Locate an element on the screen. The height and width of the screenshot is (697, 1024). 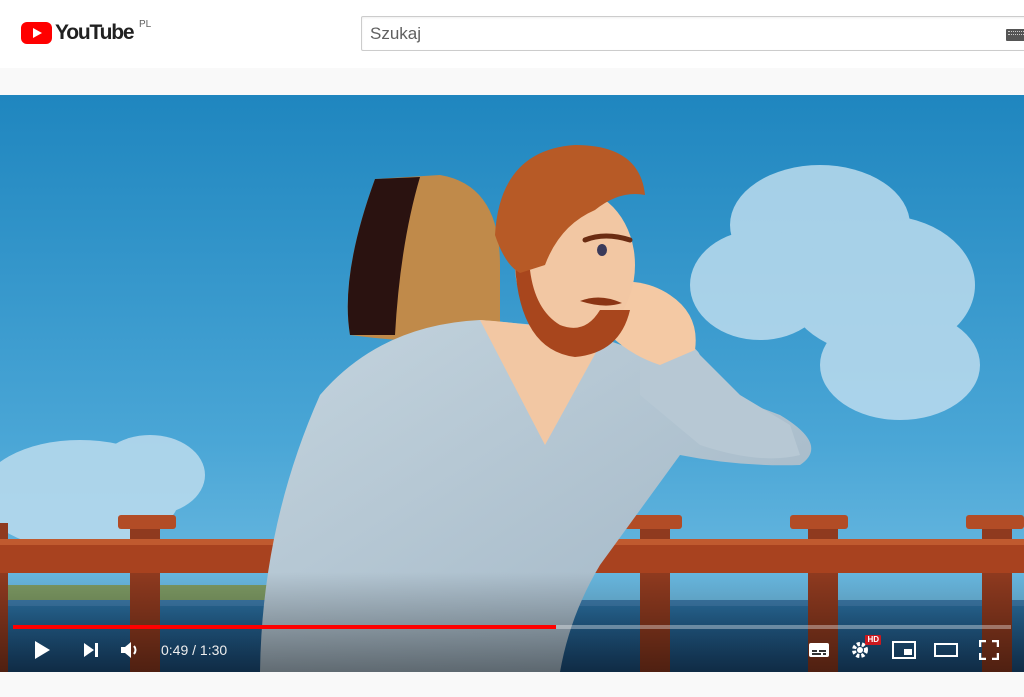
miniplayer-icon is located at coordinates (904, 650).